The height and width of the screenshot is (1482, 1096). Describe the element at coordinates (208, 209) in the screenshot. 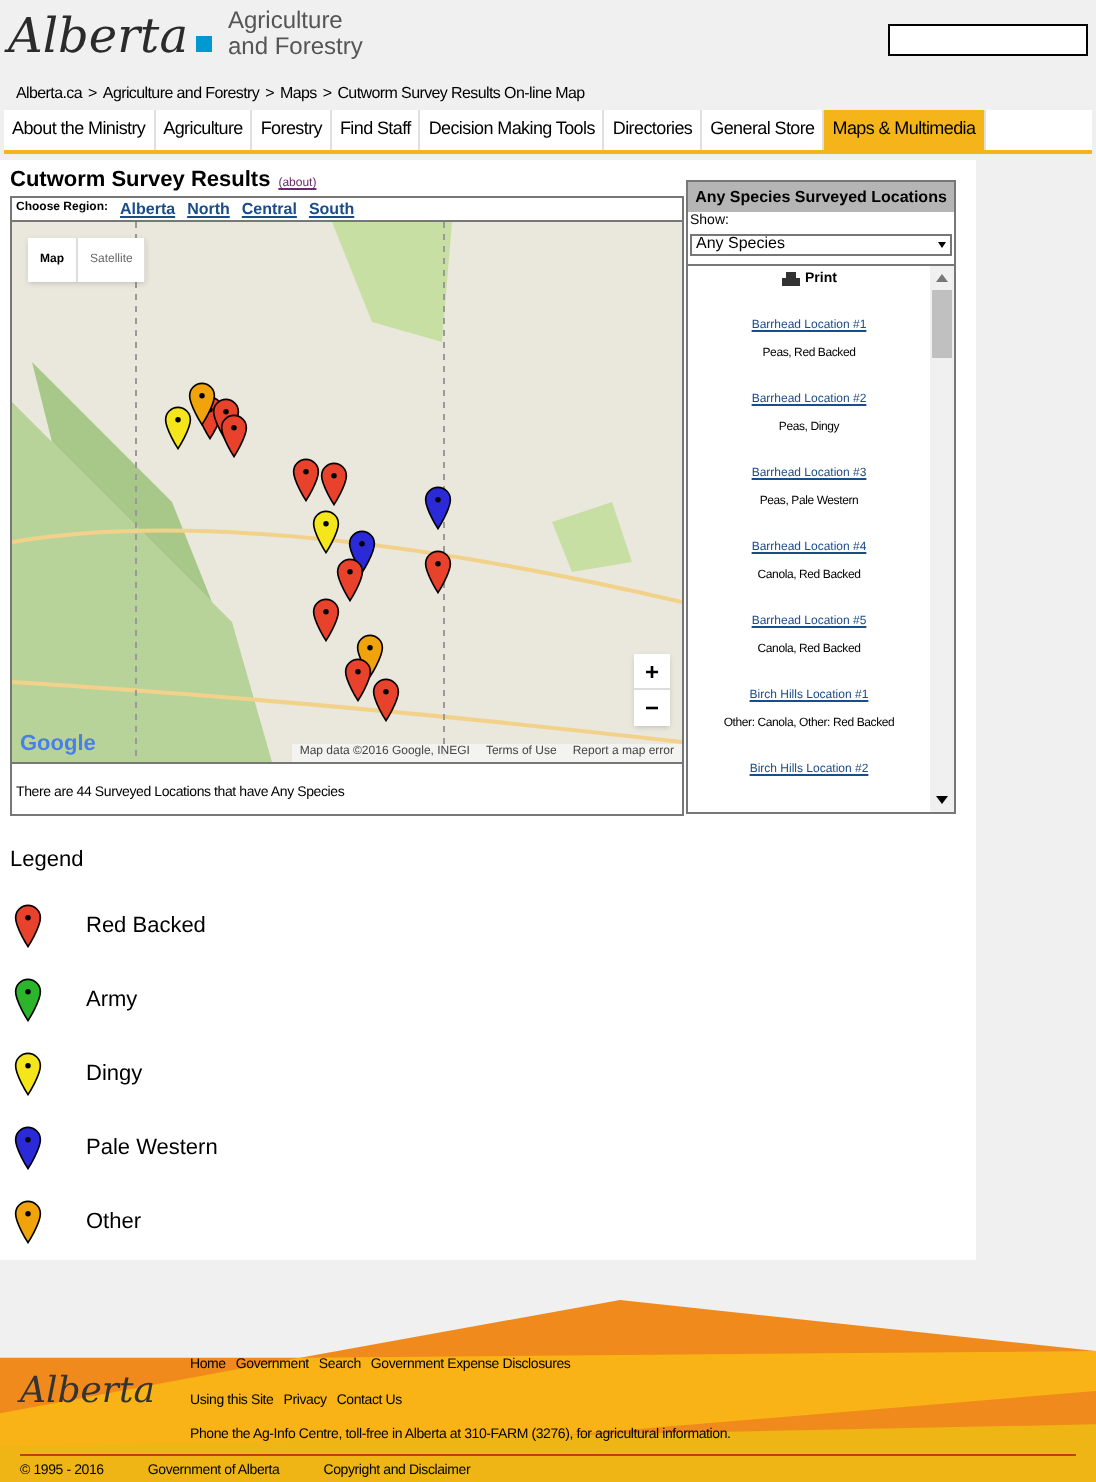

I see `region-link: North` at that location.